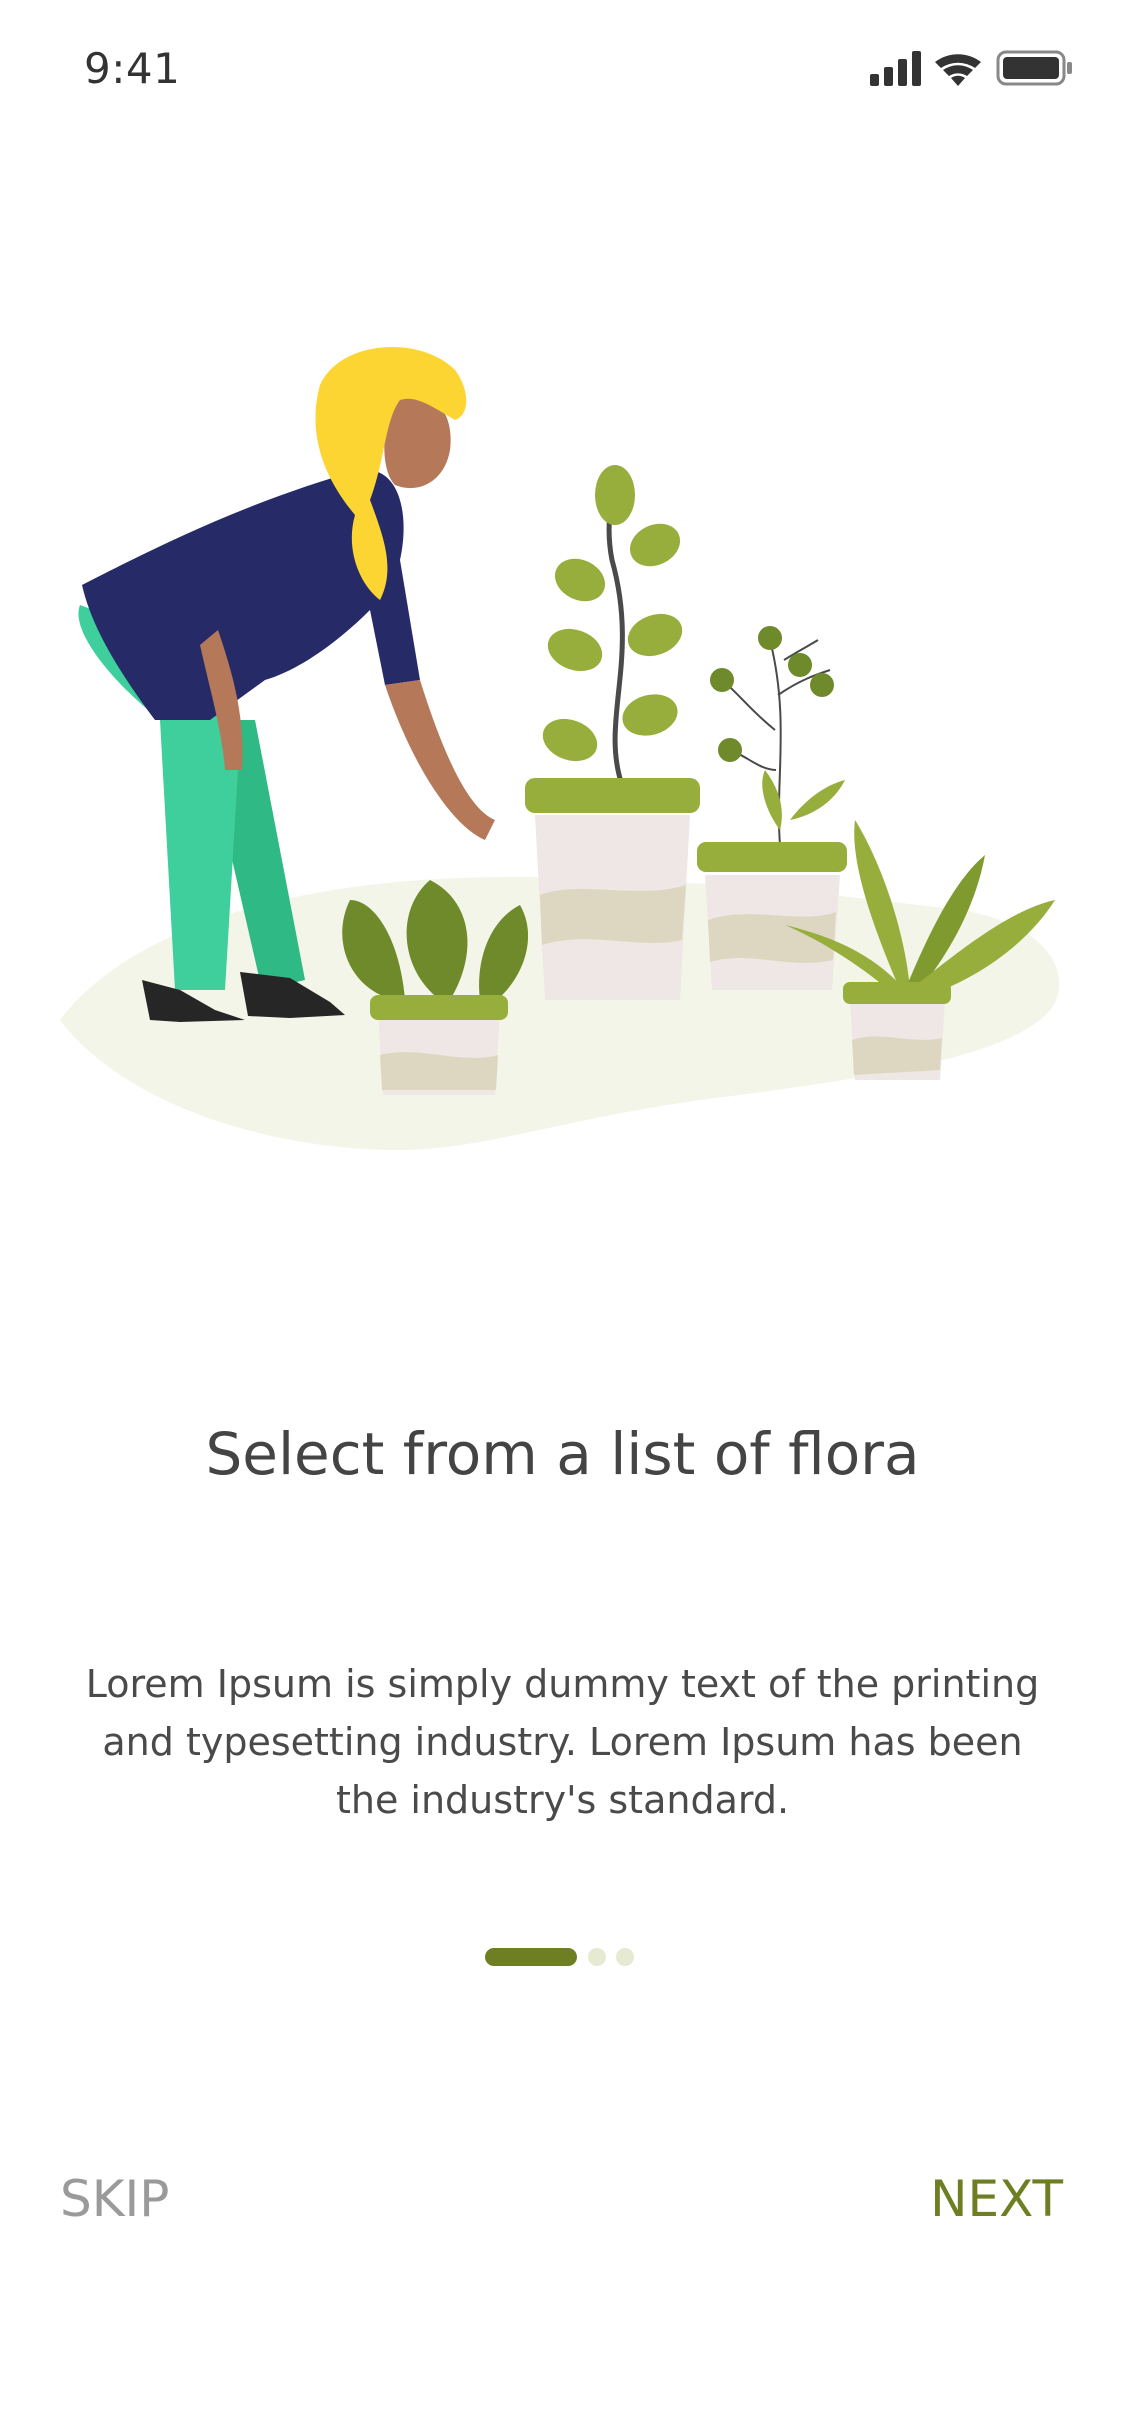 The image size is (1125, 2436). Describe the element at coordinates (612, 732) in the screenshot. I see `tall-plant-pot` at that location.